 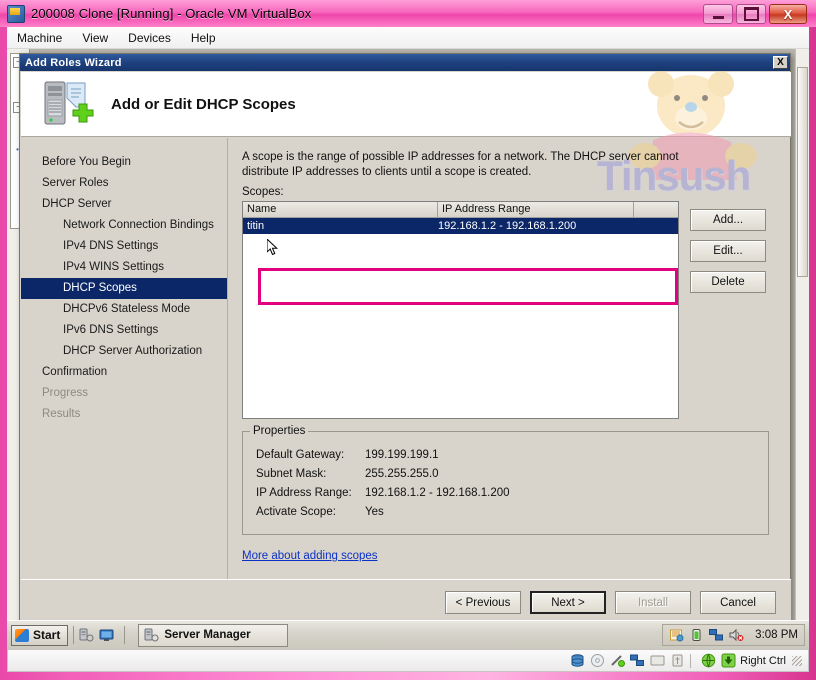 I want to click on close-button: X, so click(x=788, y=14).